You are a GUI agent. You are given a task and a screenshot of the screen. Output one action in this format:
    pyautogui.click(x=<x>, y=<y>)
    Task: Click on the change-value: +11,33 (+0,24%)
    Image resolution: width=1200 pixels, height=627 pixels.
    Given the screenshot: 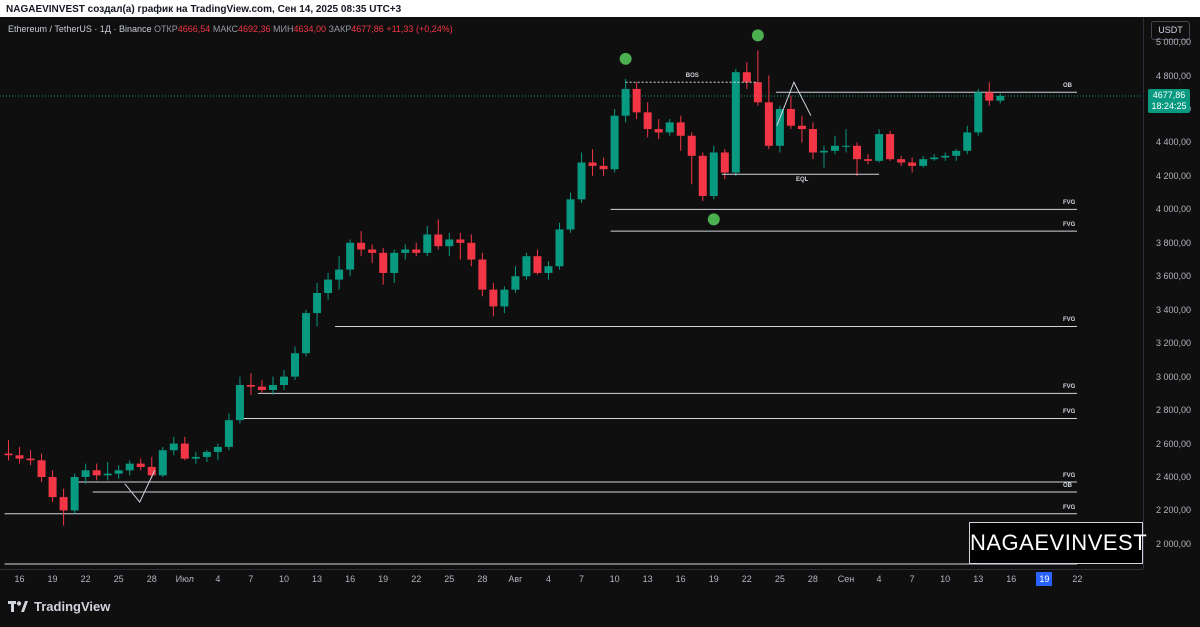 What is the action you would take?
    pyautogui.click(x=419, y=29)
    